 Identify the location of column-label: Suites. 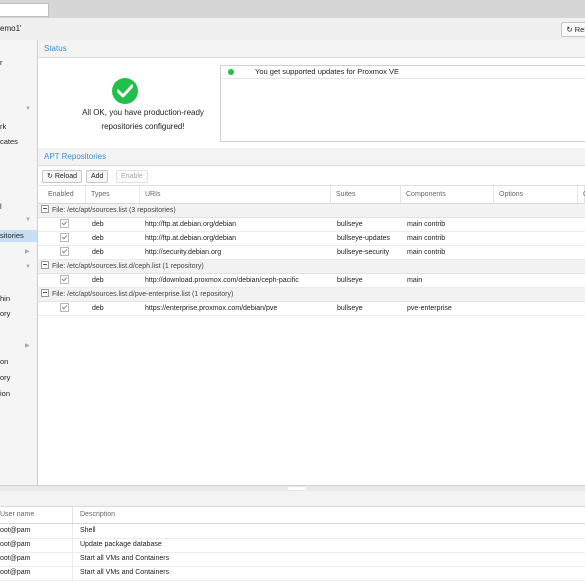
(346, 194).